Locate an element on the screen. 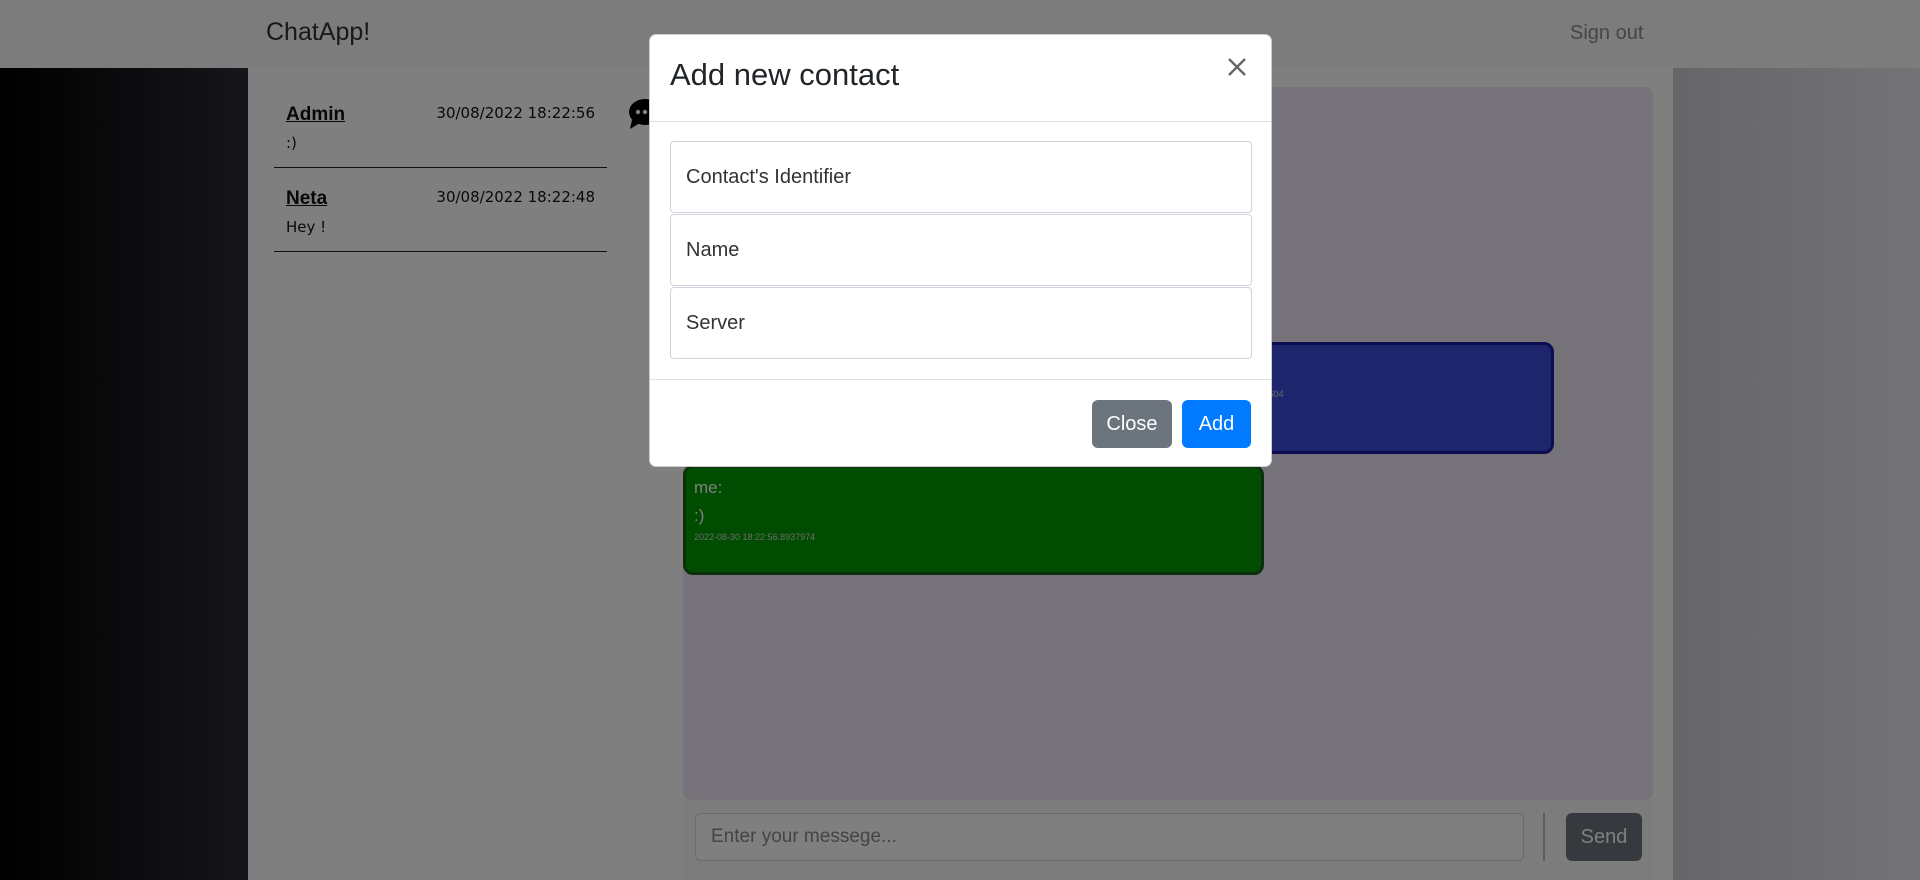  modal-title: Add new contact is located at coordinates (785, 74).